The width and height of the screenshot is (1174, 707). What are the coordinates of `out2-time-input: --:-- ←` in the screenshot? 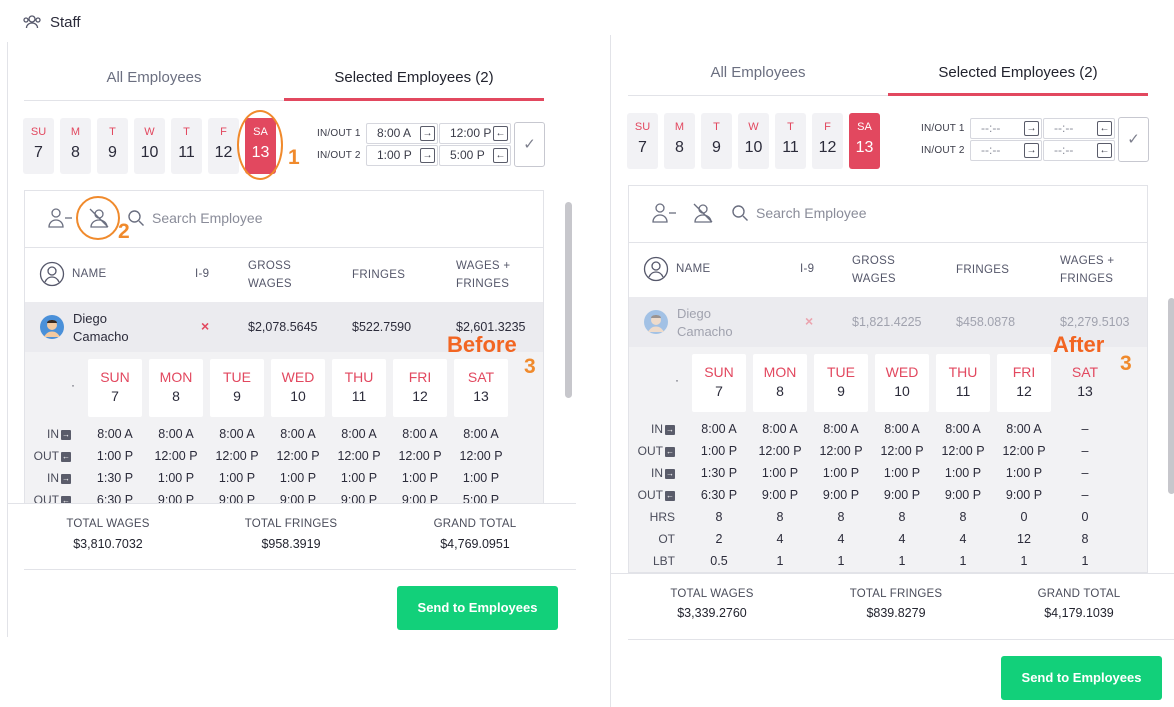 It's located at (1079, 150).